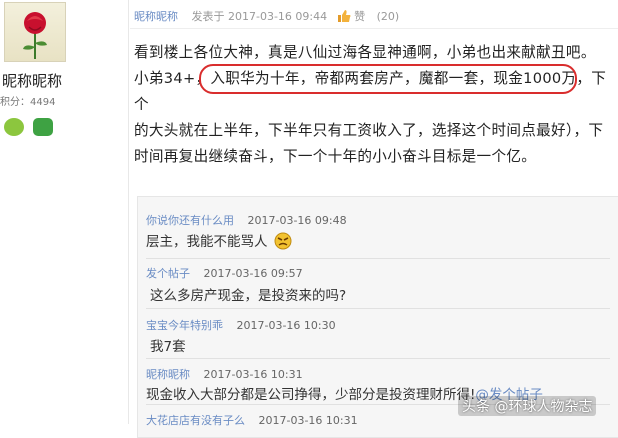 Image resolution: width=618 pixels, height=438 pixels. I want to click on avatar, so click(35, 32).